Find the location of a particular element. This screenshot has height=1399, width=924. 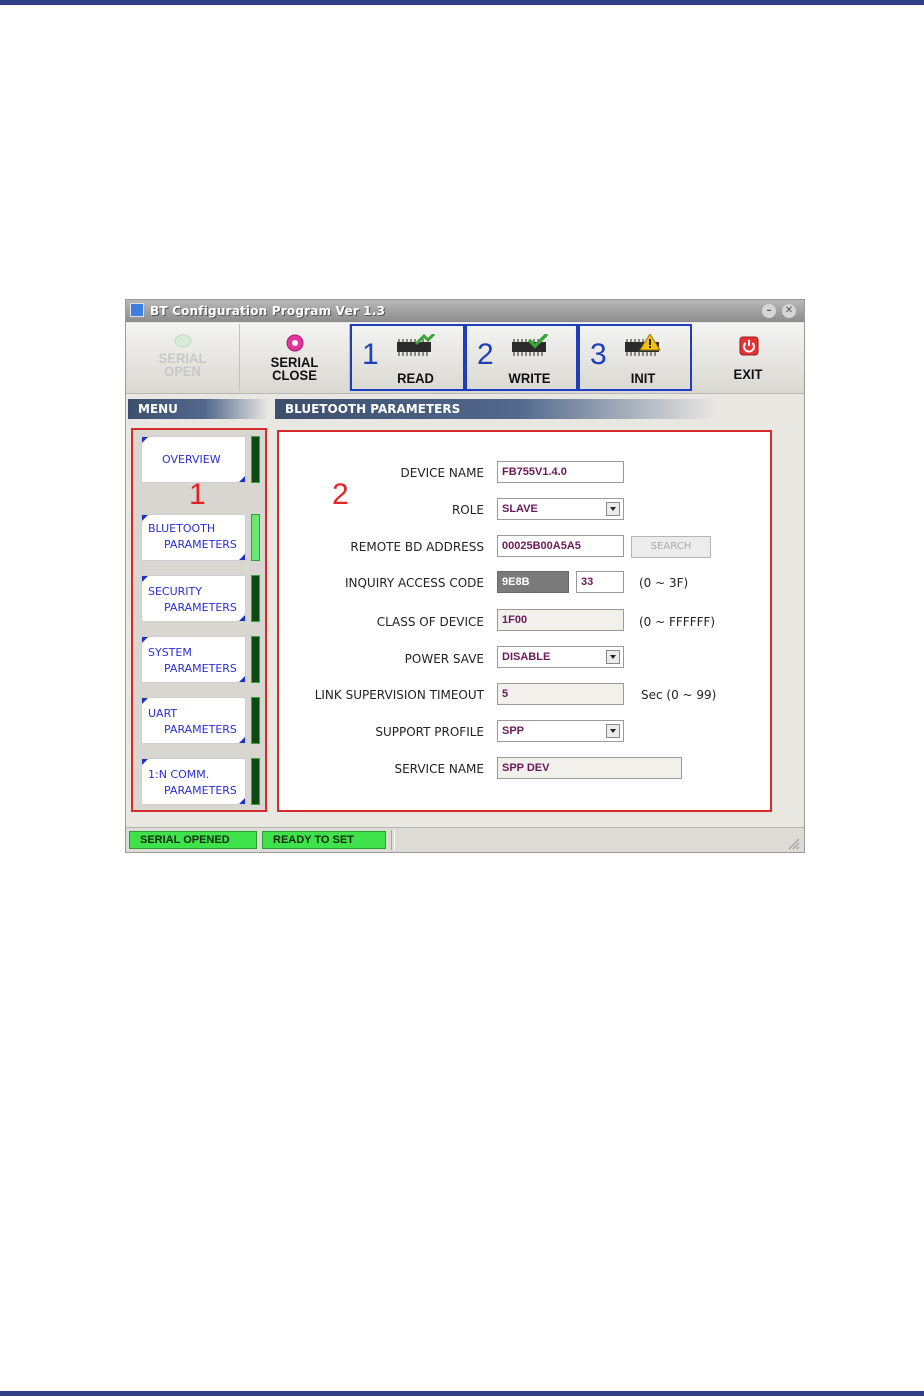

support-profile-value: SPP is located at coordinates (513, 731).